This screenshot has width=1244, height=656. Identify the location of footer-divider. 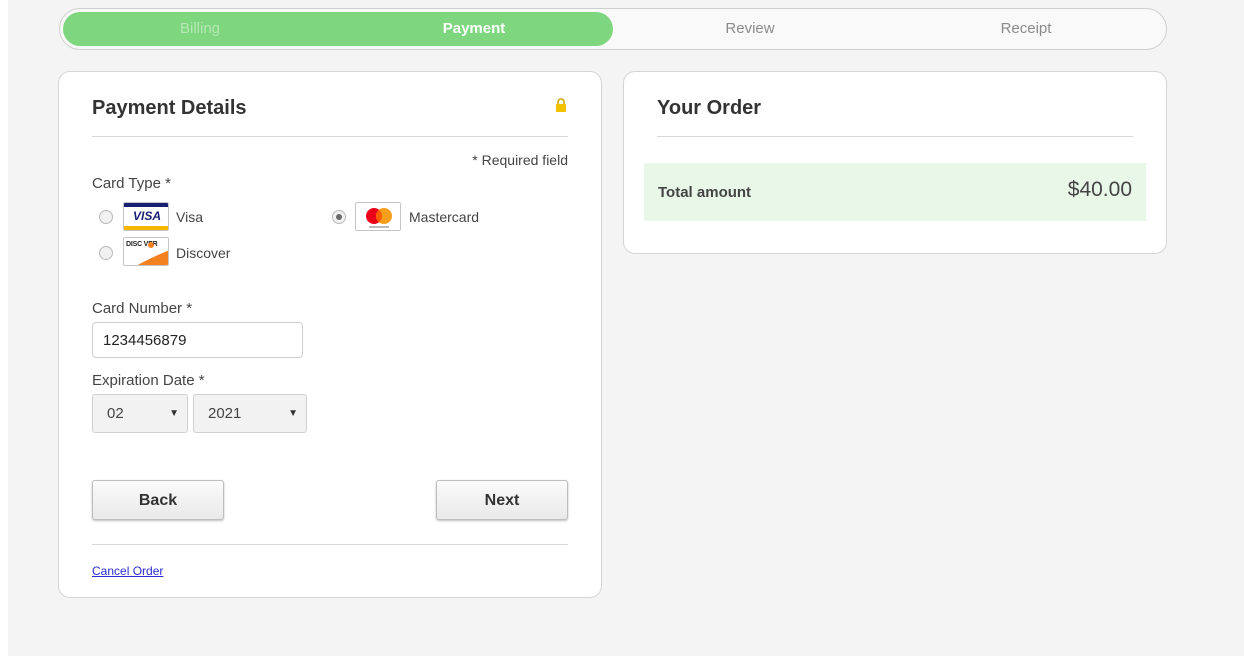
(330, 544).